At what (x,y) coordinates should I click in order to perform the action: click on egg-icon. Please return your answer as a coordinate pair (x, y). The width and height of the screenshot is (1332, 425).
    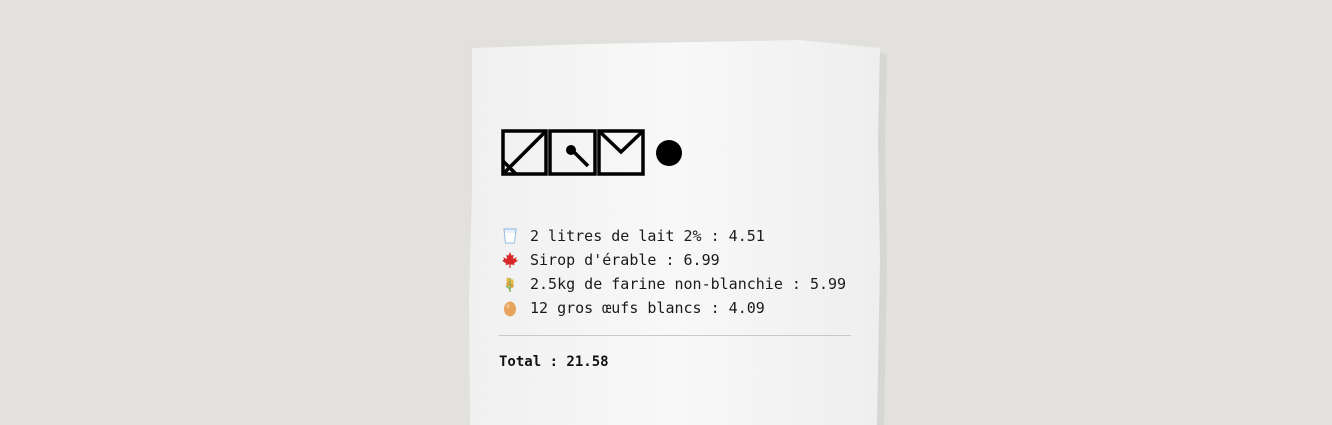
    Looking at the image, I should click on (510, 309).